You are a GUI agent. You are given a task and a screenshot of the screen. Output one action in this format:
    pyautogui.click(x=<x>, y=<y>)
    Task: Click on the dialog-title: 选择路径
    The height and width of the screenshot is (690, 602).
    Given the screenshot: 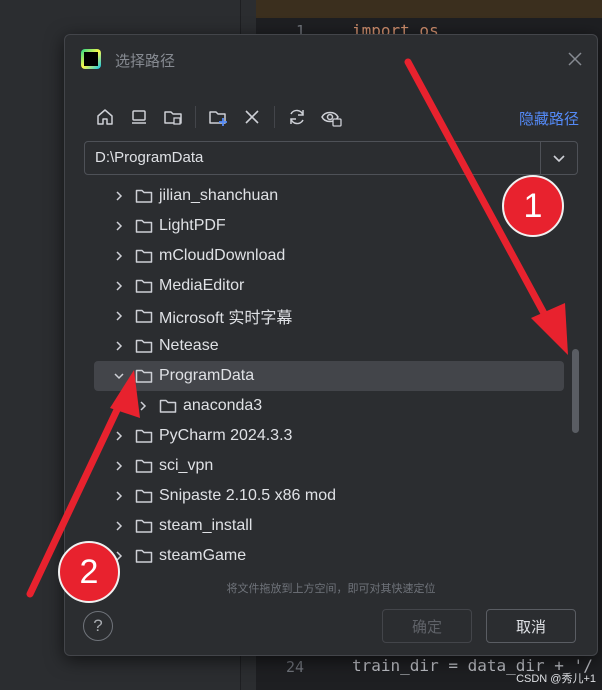 What is the action you would take?
    pyautogui.click(x=145, y=61)
    